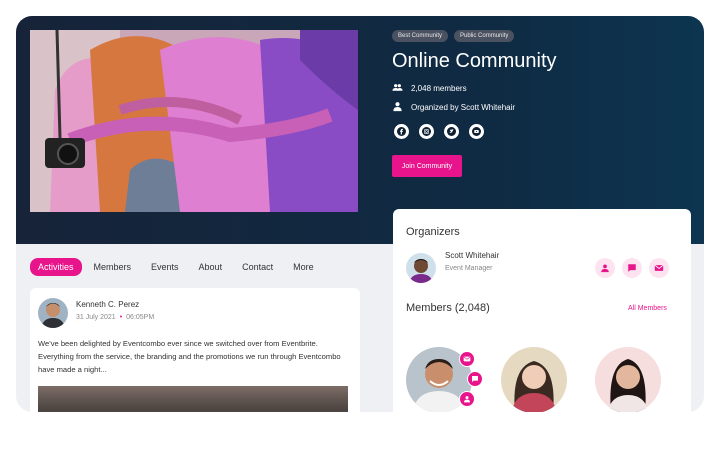 This screenshot has height=461, width=726. Describe the element at coordinates (113, 267) in the screenshot. I see `tab-members: Members` at that location.